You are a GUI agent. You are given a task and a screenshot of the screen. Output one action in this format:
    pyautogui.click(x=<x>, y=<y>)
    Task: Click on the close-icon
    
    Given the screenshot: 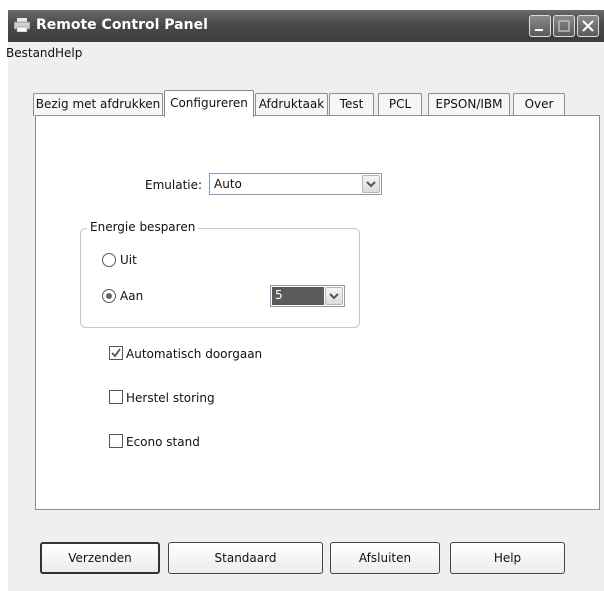 What is the action you would take?
    pyautogui.click(x=588, y=26)
    